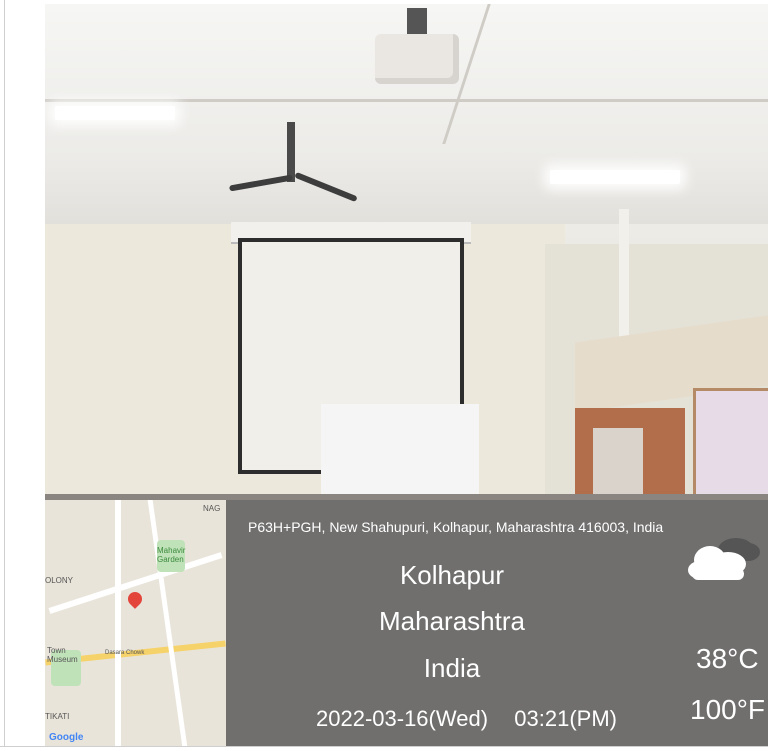 The width and height of the screenshot is (768, 751). Describe the element at coordinates (452, 575) in the screenshot. I see `city-text: Kolhapur` at that location.